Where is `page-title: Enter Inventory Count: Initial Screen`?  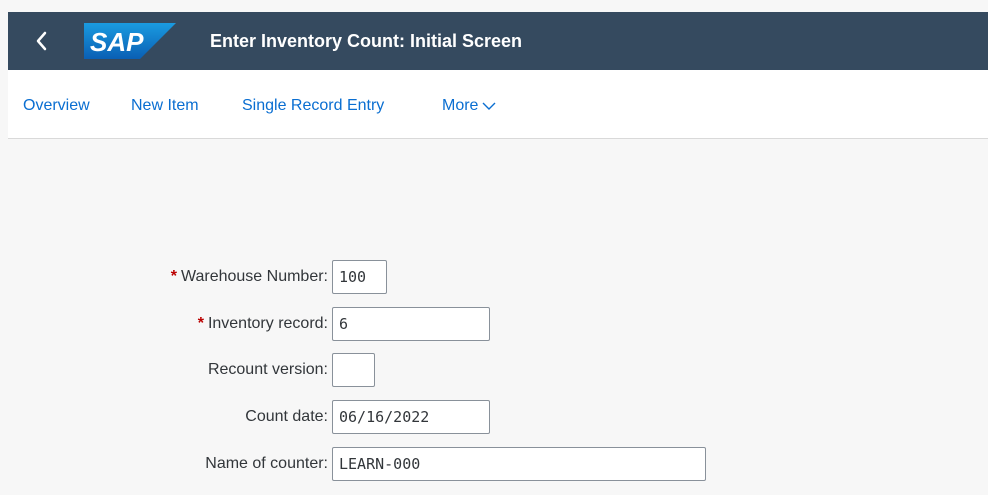 page-title: Enter Inventory Count: Initial Screen is located at coordinates (366, 41).